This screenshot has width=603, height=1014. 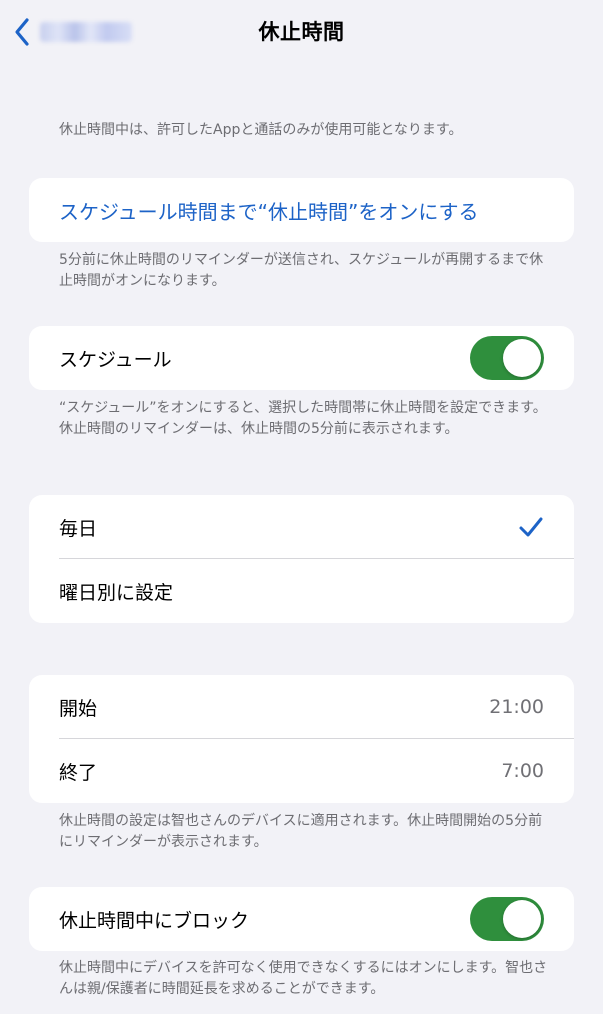 I want to click on navigation-bar: 休止時間, so click(x=301, y=32).